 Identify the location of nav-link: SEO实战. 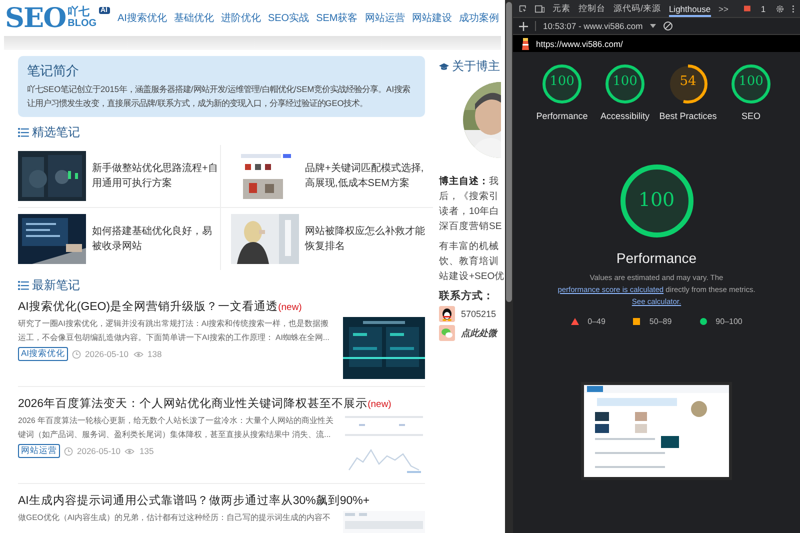
(289, 18).